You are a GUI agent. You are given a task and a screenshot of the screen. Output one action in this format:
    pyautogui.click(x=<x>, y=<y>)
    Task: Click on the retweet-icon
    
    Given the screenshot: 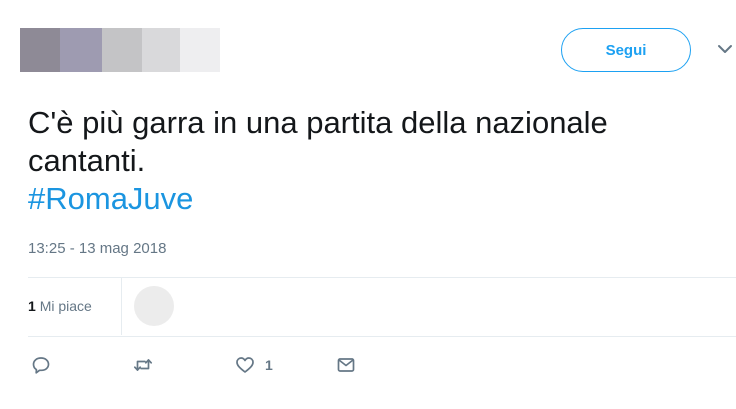 What is the action you would take?
    pyautogui.click(x=143, y=365)
    